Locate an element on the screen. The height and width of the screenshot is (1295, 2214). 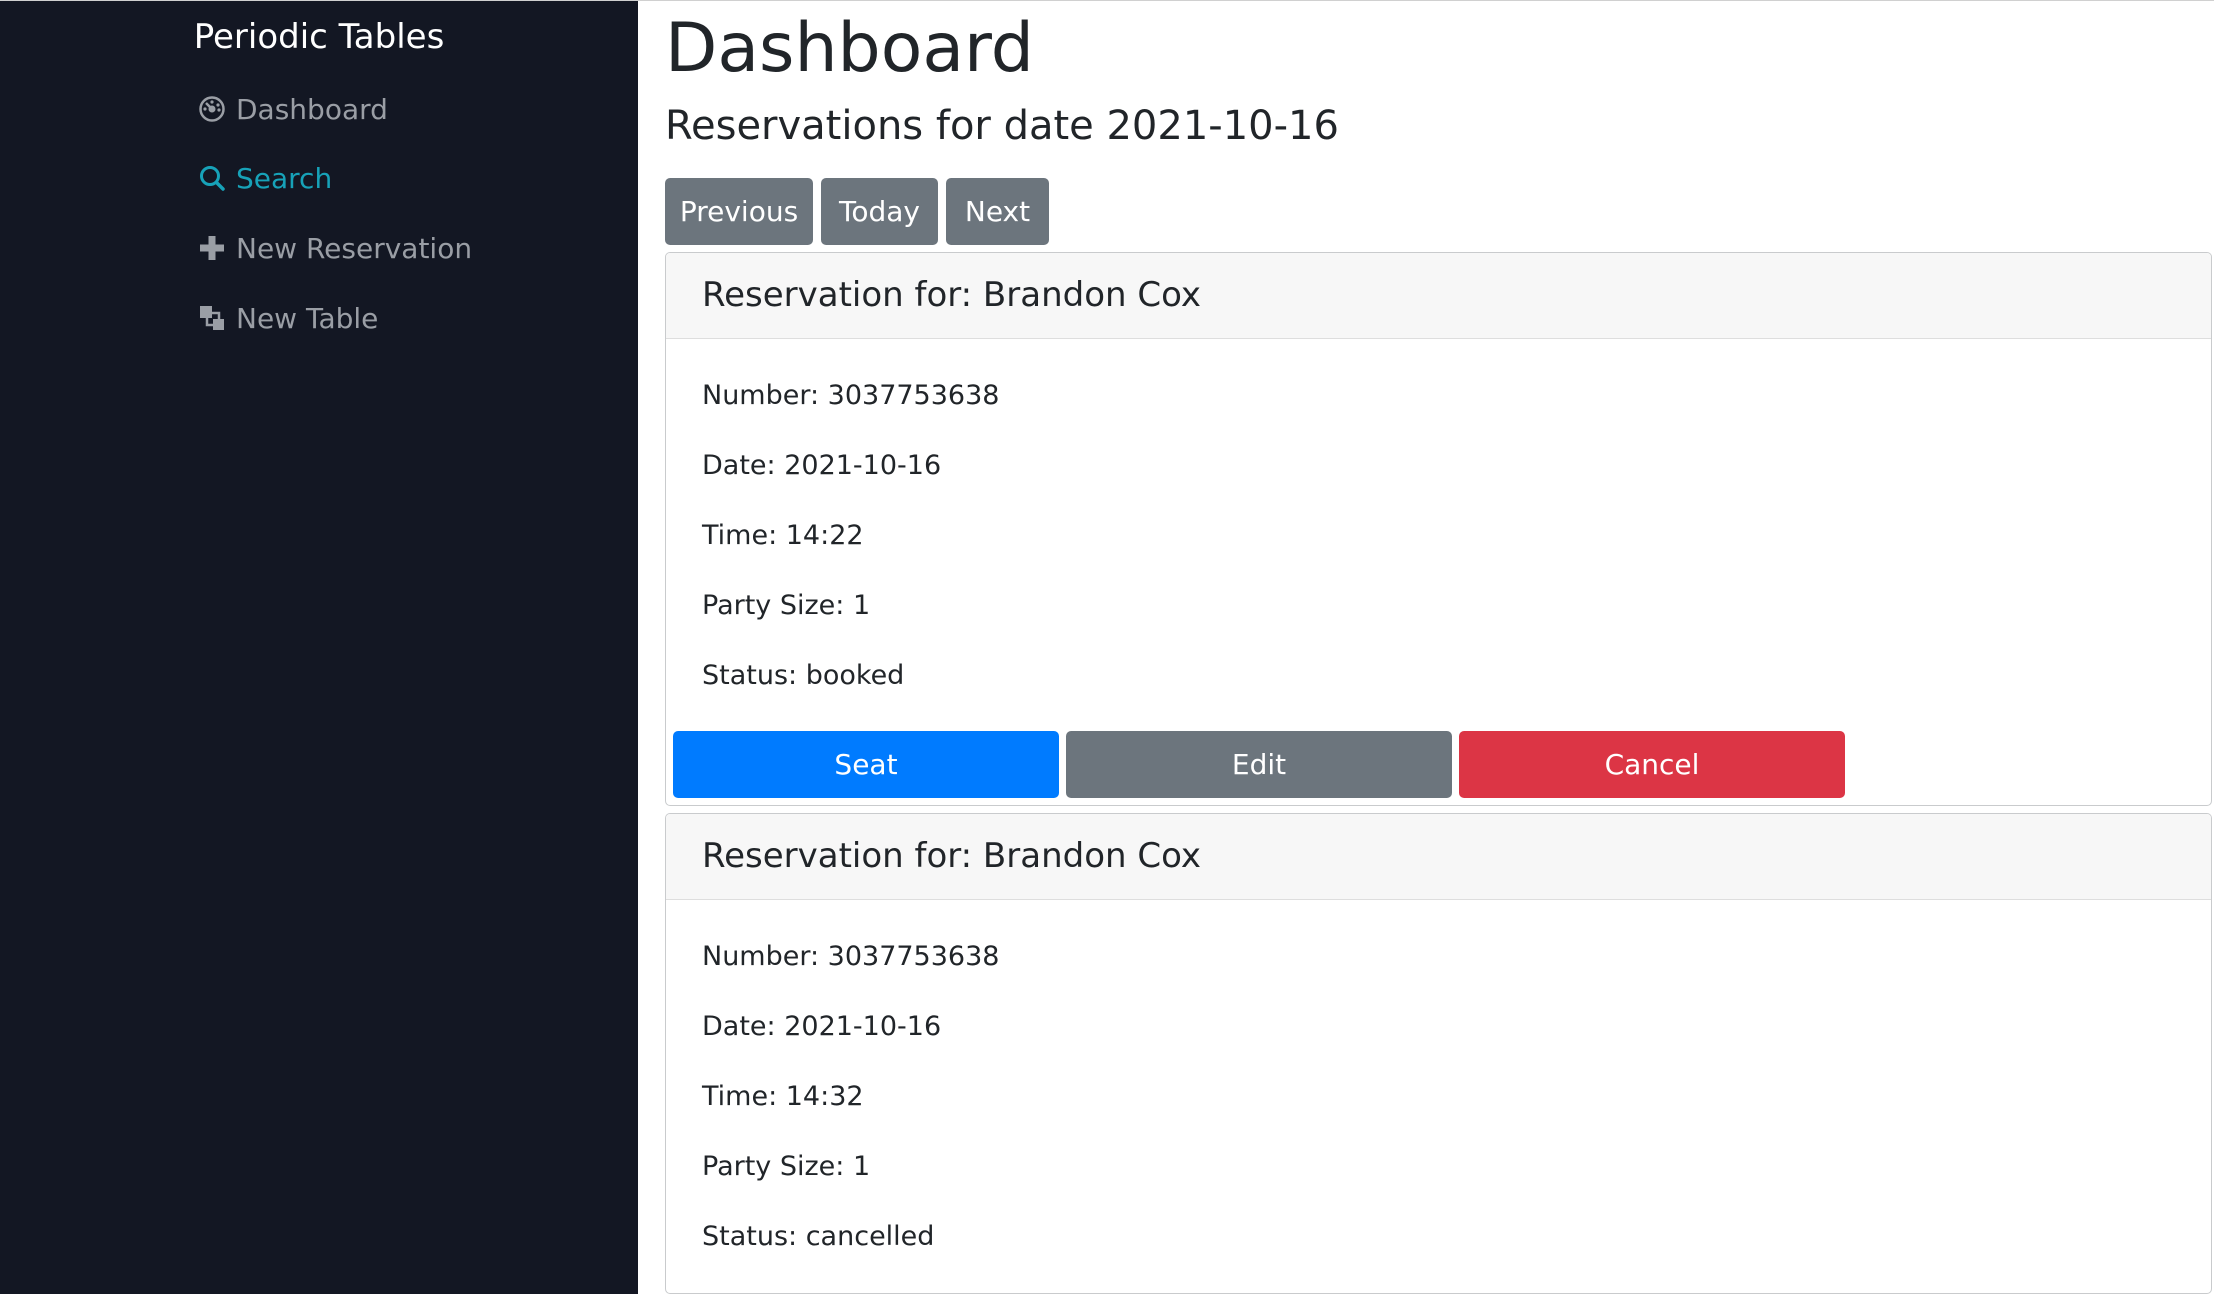
sidebar-item-new-reservation: New Reservation is located at coordinates (334, 248).